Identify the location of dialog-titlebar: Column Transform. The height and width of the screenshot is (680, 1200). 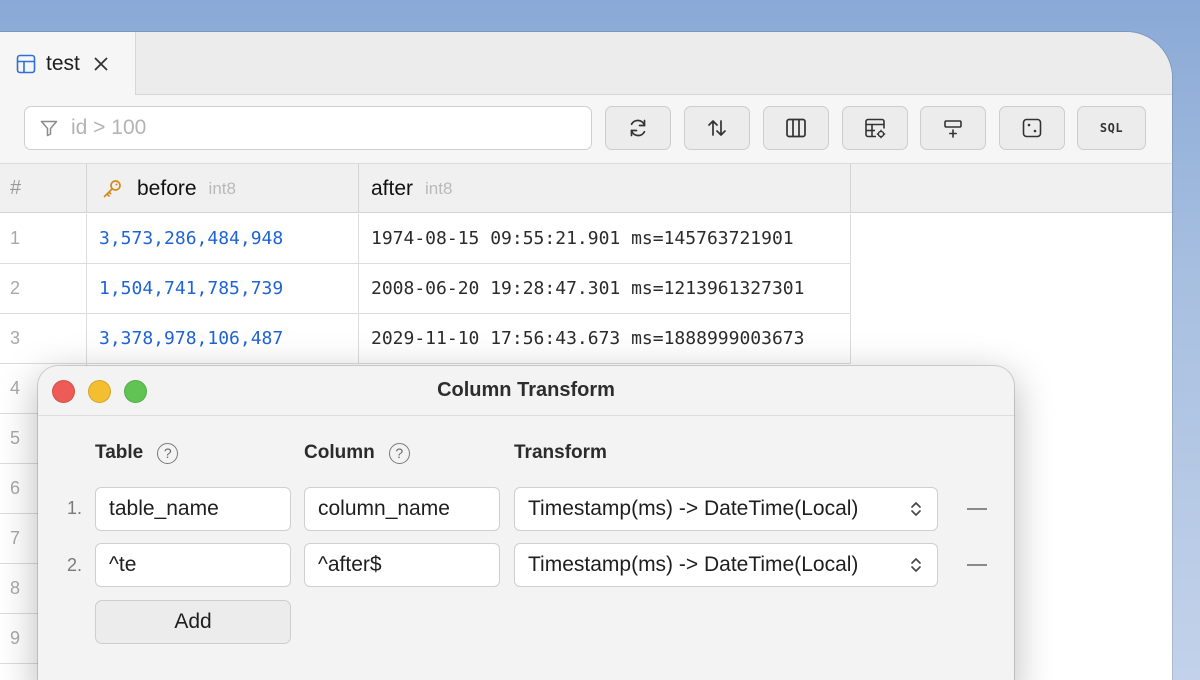
(526, 391).